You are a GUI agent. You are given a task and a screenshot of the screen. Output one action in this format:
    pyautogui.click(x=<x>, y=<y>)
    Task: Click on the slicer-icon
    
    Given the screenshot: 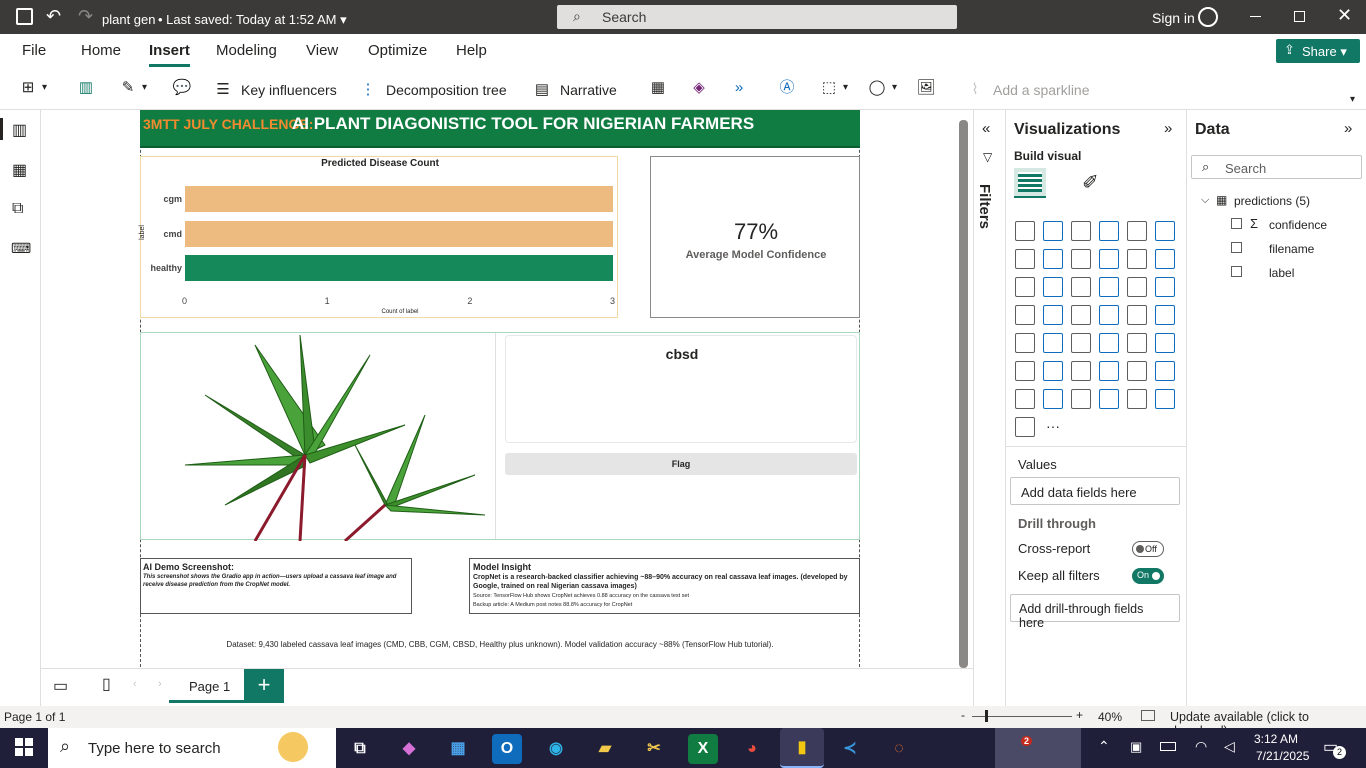 What is the action you would take?
    pyautogui.click(x=1109, y=343)
    